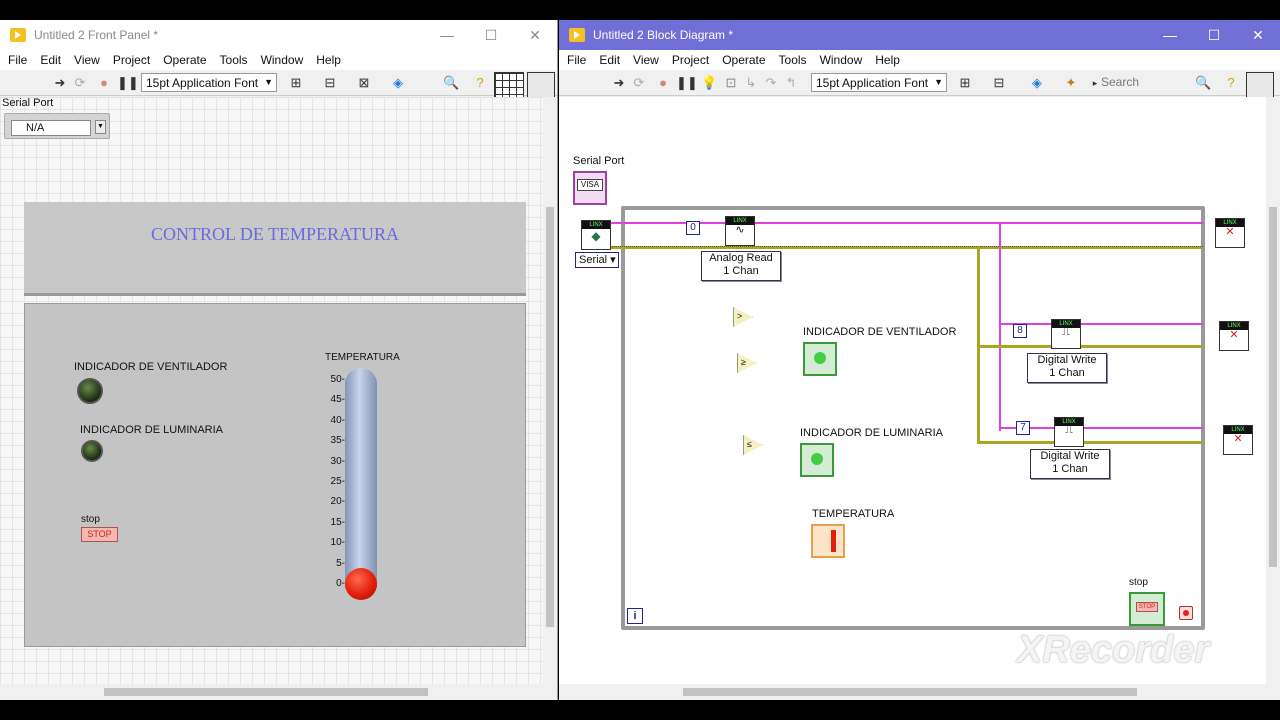 The height and width of the screenshot is (720, 1280). Describe the element at coordinates (791, 83) in the screenshot. I see `step-out-icon: ↰` at that location.